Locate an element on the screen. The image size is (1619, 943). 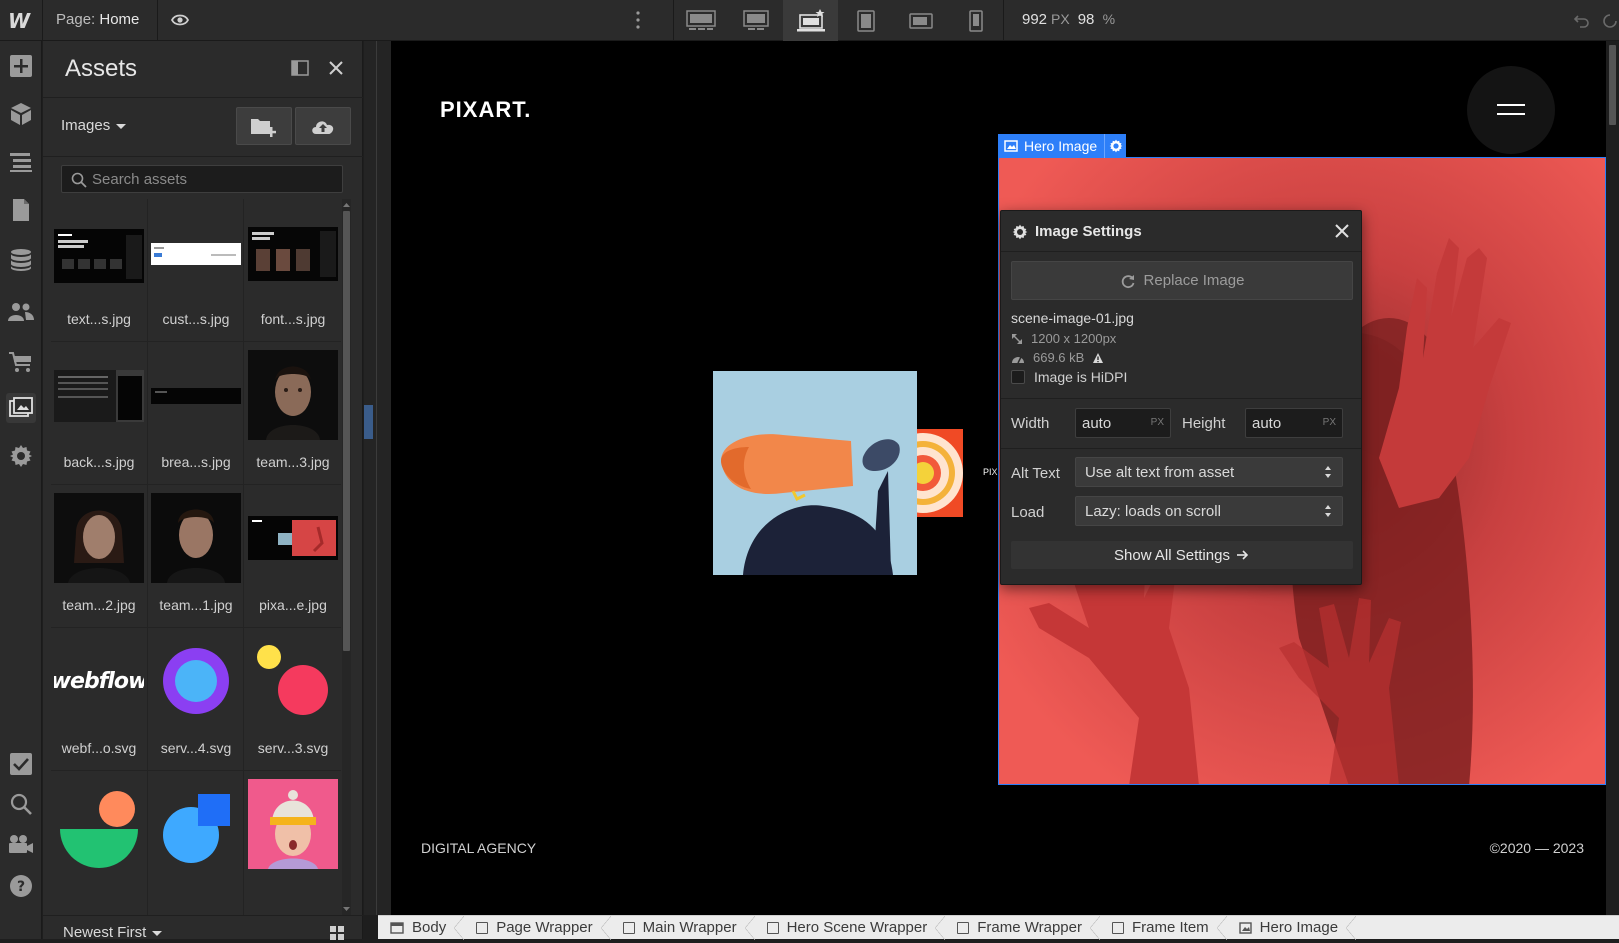
arrow-right-icon is located at coordinates (1242, 555).